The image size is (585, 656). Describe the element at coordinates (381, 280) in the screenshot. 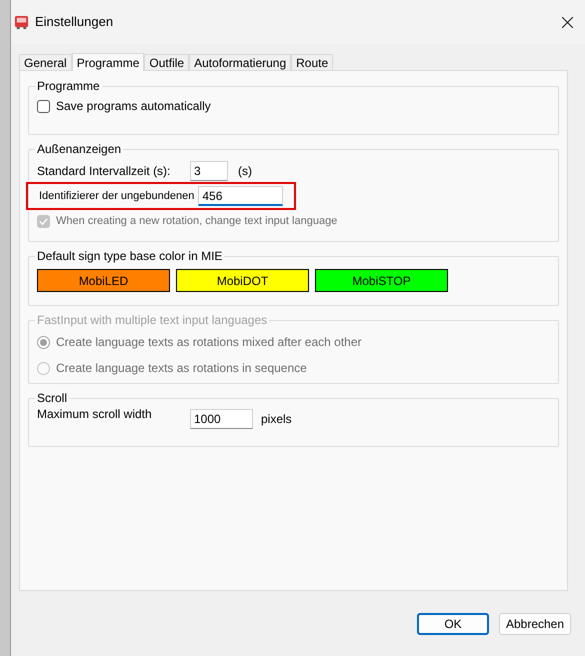

I see `color-button: MobiSTOP` at that location.